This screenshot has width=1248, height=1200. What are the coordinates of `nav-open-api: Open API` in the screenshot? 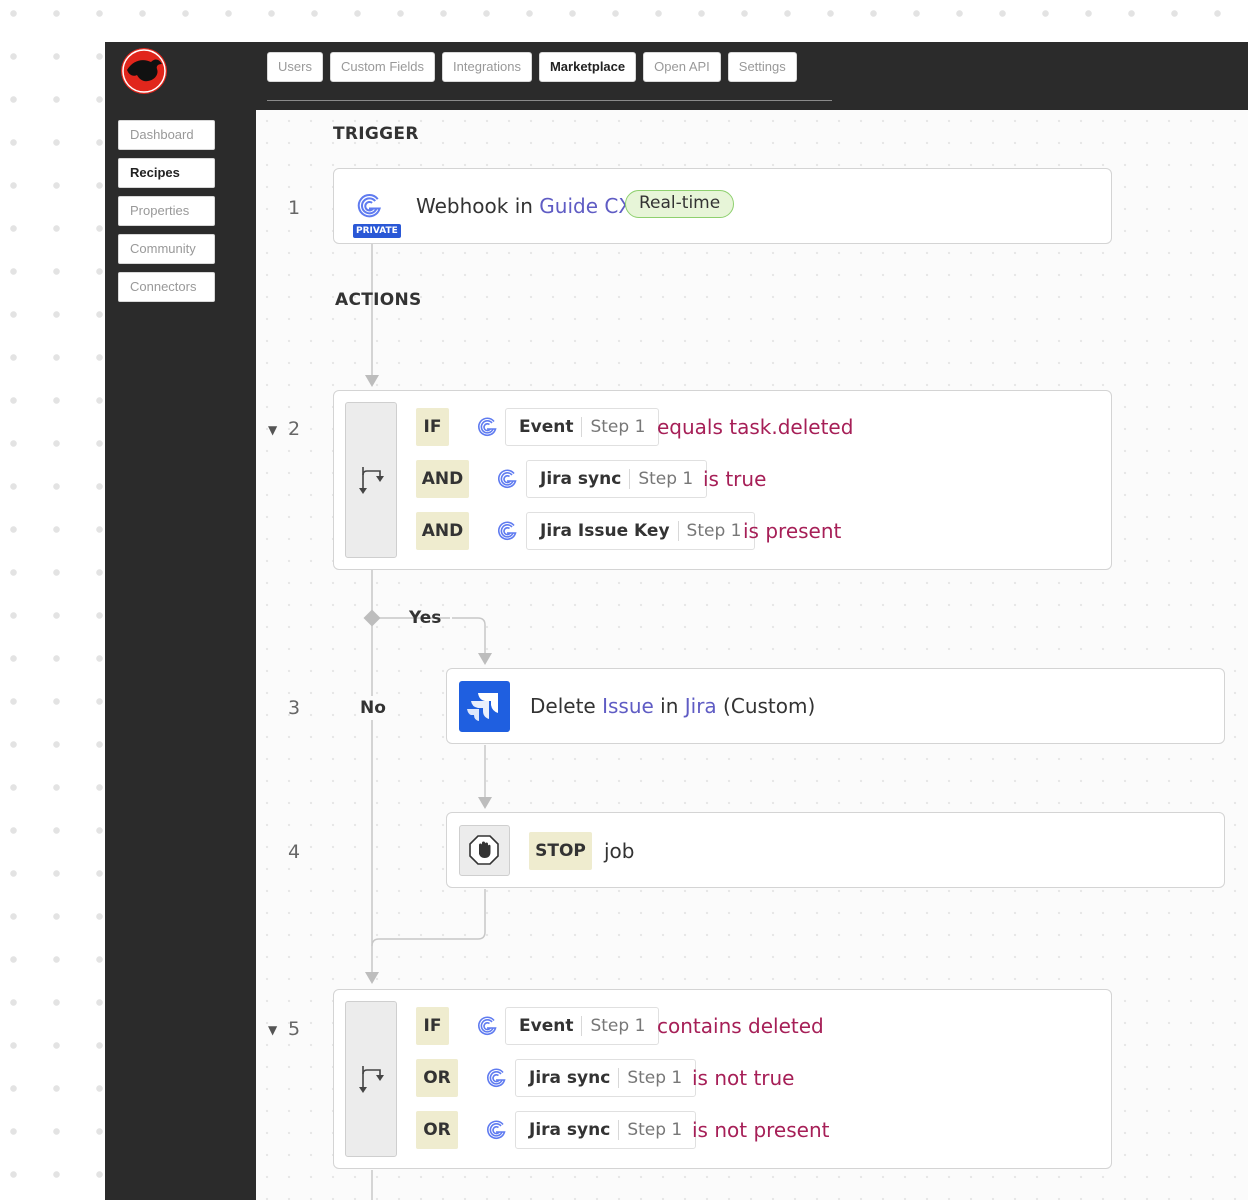 It's located at (682, 67).